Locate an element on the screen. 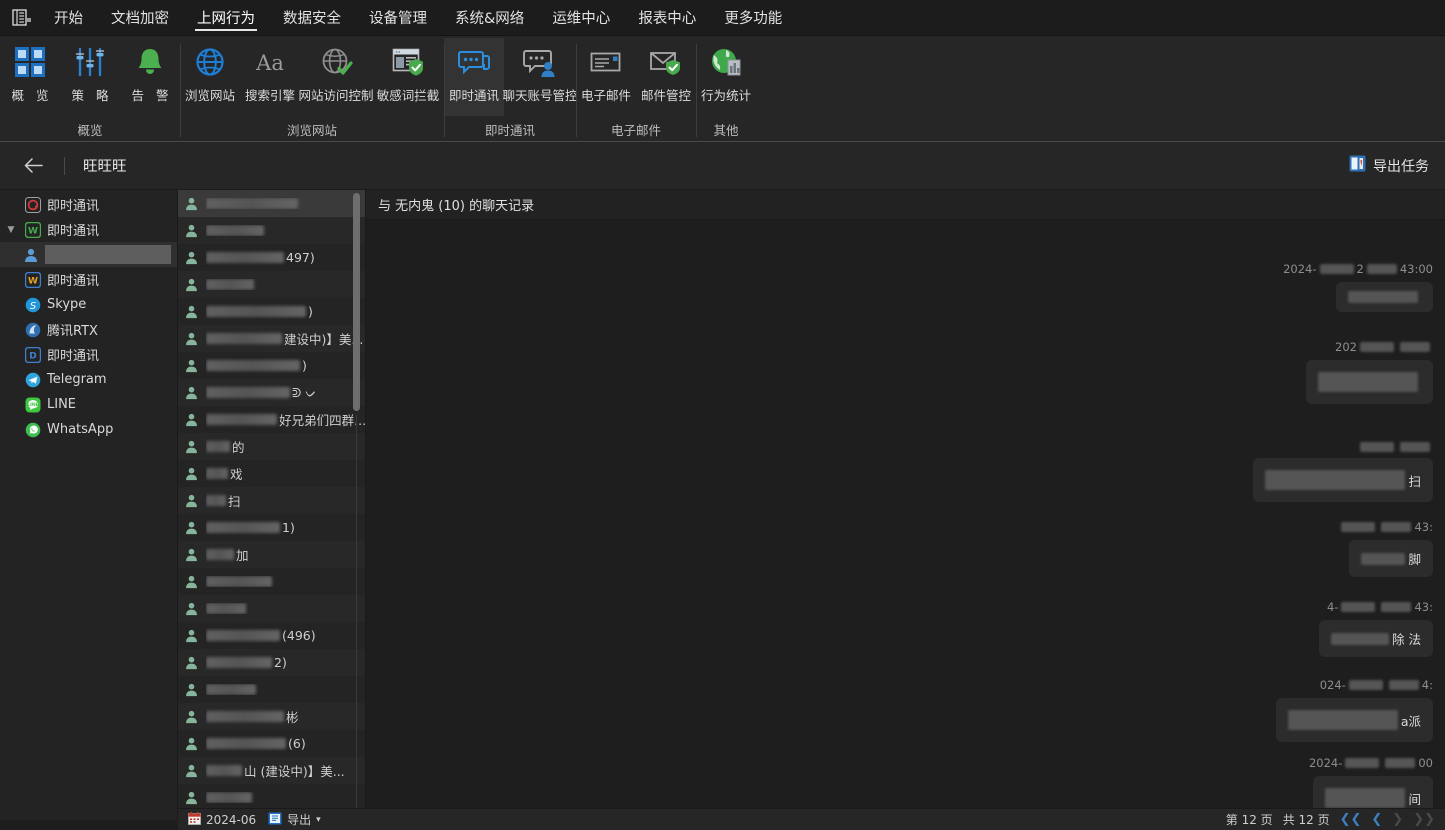  sidebar-item-0: ▼即时通讯 is located at coordinates (88, 204).